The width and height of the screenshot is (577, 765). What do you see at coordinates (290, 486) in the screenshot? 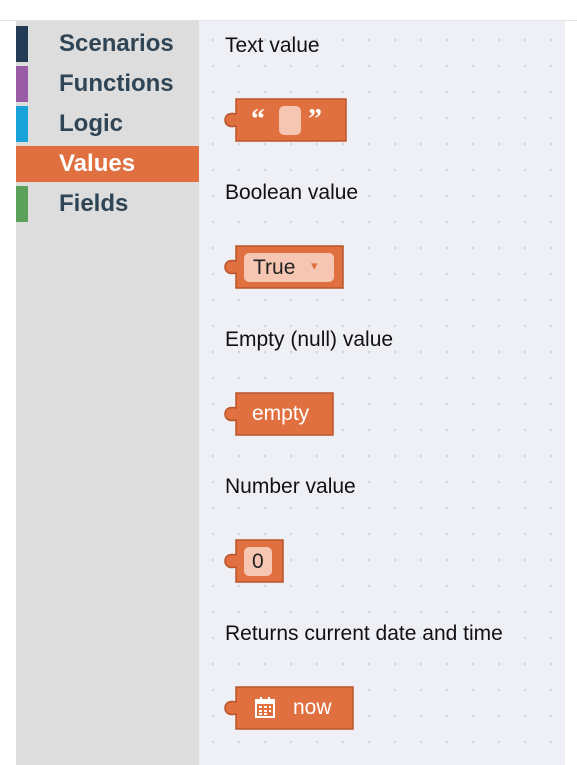
I see `number-value-label: Number value` at bounding box center [290, 486].